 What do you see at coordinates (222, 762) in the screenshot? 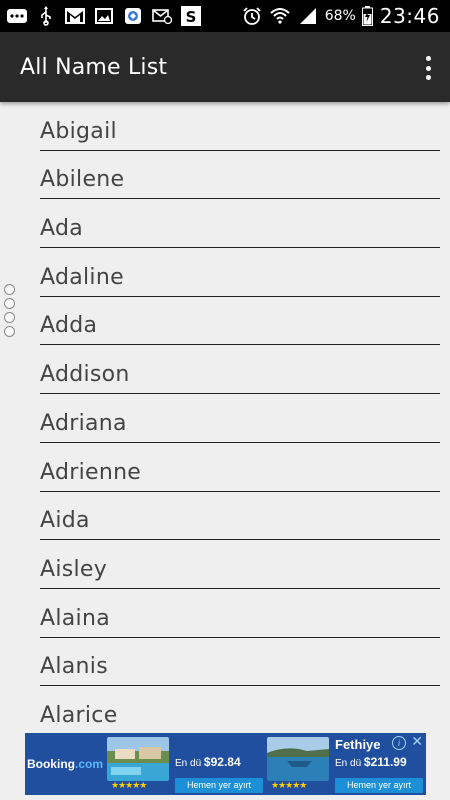
I see `price-value: $92.84` at bounding box center [222, 762].